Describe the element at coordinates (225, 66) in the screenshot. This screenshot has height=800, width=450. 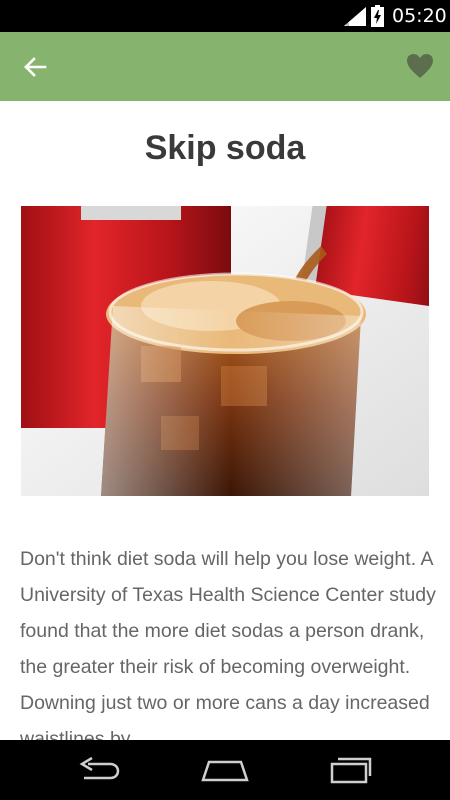
I see `app-bar` at that location.